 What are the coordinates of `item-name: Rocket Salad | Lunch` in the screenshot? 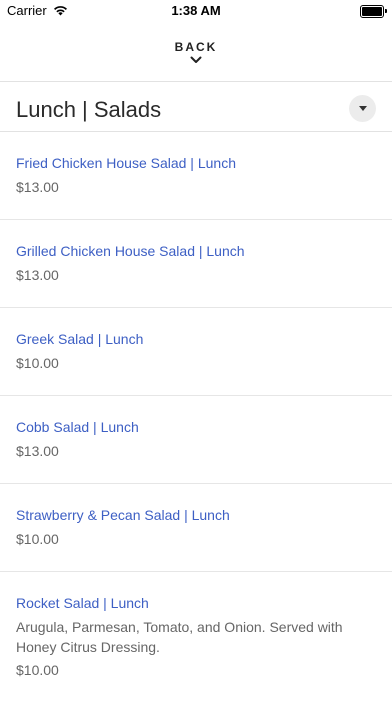 It's located at (82, 603).